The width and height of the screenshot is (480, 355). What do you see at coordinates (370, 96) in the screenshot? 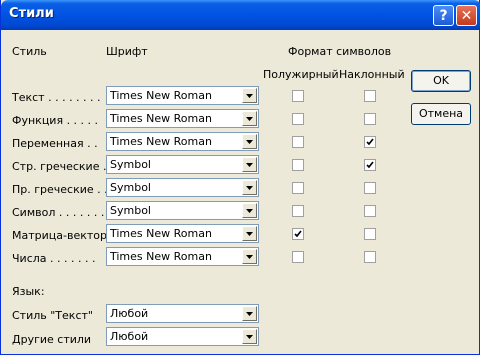
I see `italic-checkbox-text` at bounding box center [370, 96].